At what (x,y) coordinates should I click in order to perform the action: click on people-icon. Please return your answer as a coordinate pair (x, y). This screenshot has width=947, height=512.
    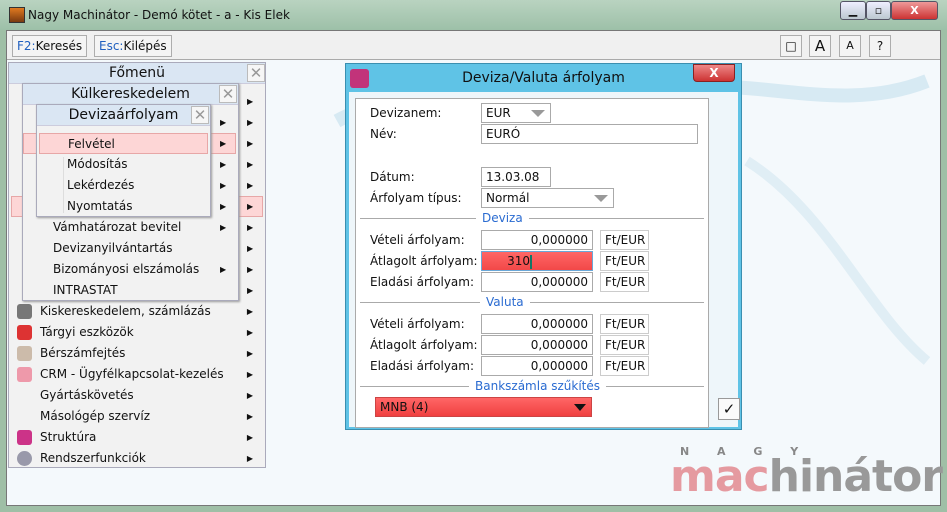
    Looking at the image, I should click on (24, 374).